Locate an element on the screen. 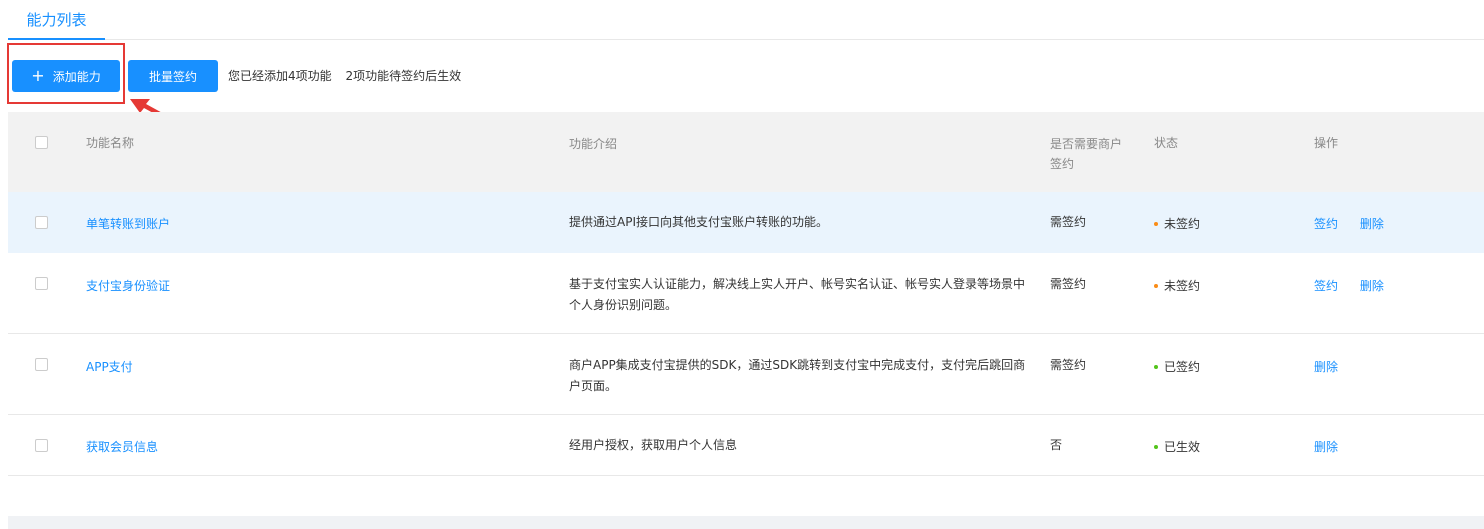 The width and height of the screenshot is (1484, 529). batch-sign-button: 批量签约 is located at coordinates (173, 76).